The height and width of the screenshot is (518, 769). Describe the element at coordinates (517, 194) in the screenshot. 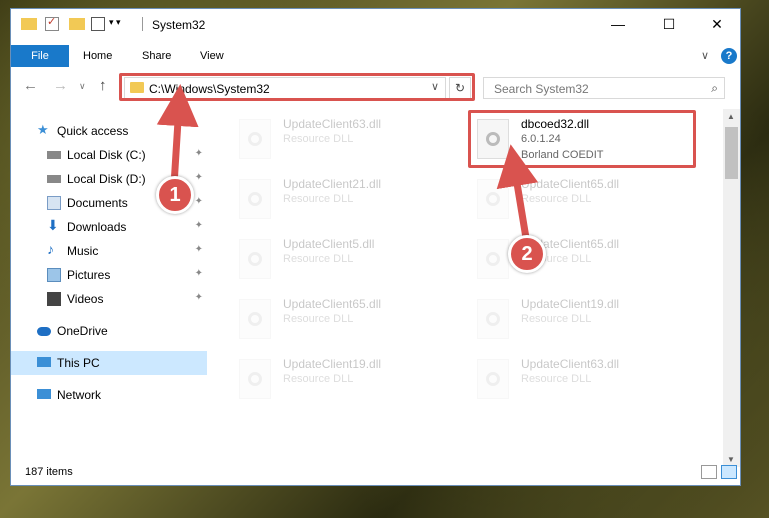

I see `arrow-to-file` at that location.